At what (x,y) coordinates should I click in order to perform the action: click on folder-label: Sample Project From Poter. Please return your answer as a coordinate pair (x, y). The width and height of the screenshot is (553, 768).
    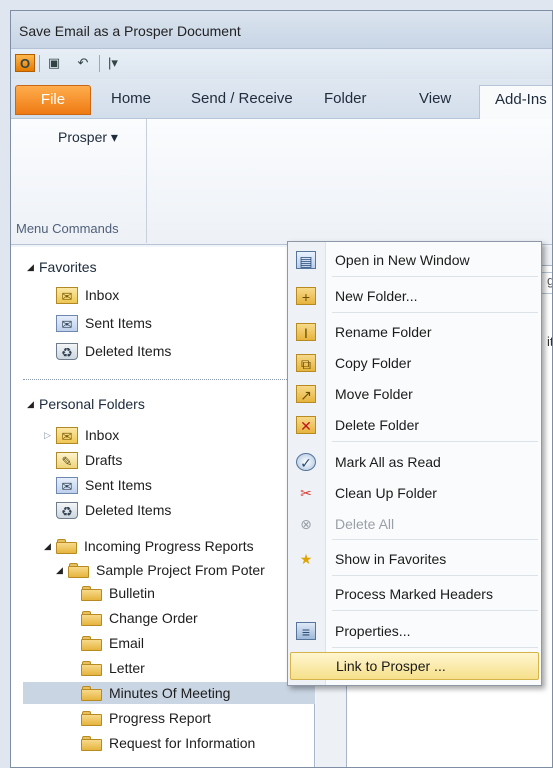
    Looking at the image, I should click on (180, 570).